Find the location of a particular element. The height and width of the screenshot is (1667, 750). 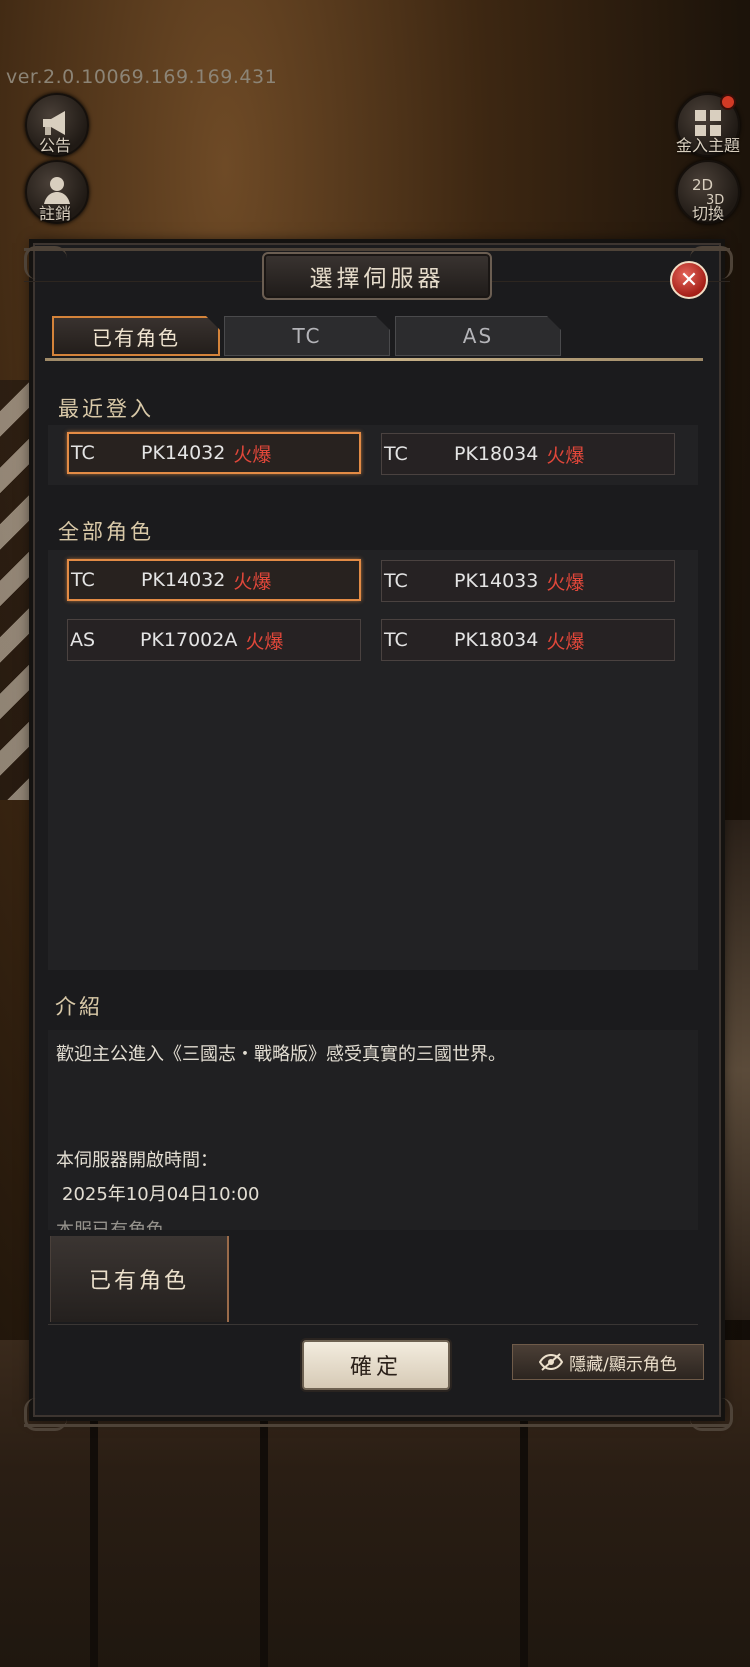

notification-dot is located at coordinates (728, 102).